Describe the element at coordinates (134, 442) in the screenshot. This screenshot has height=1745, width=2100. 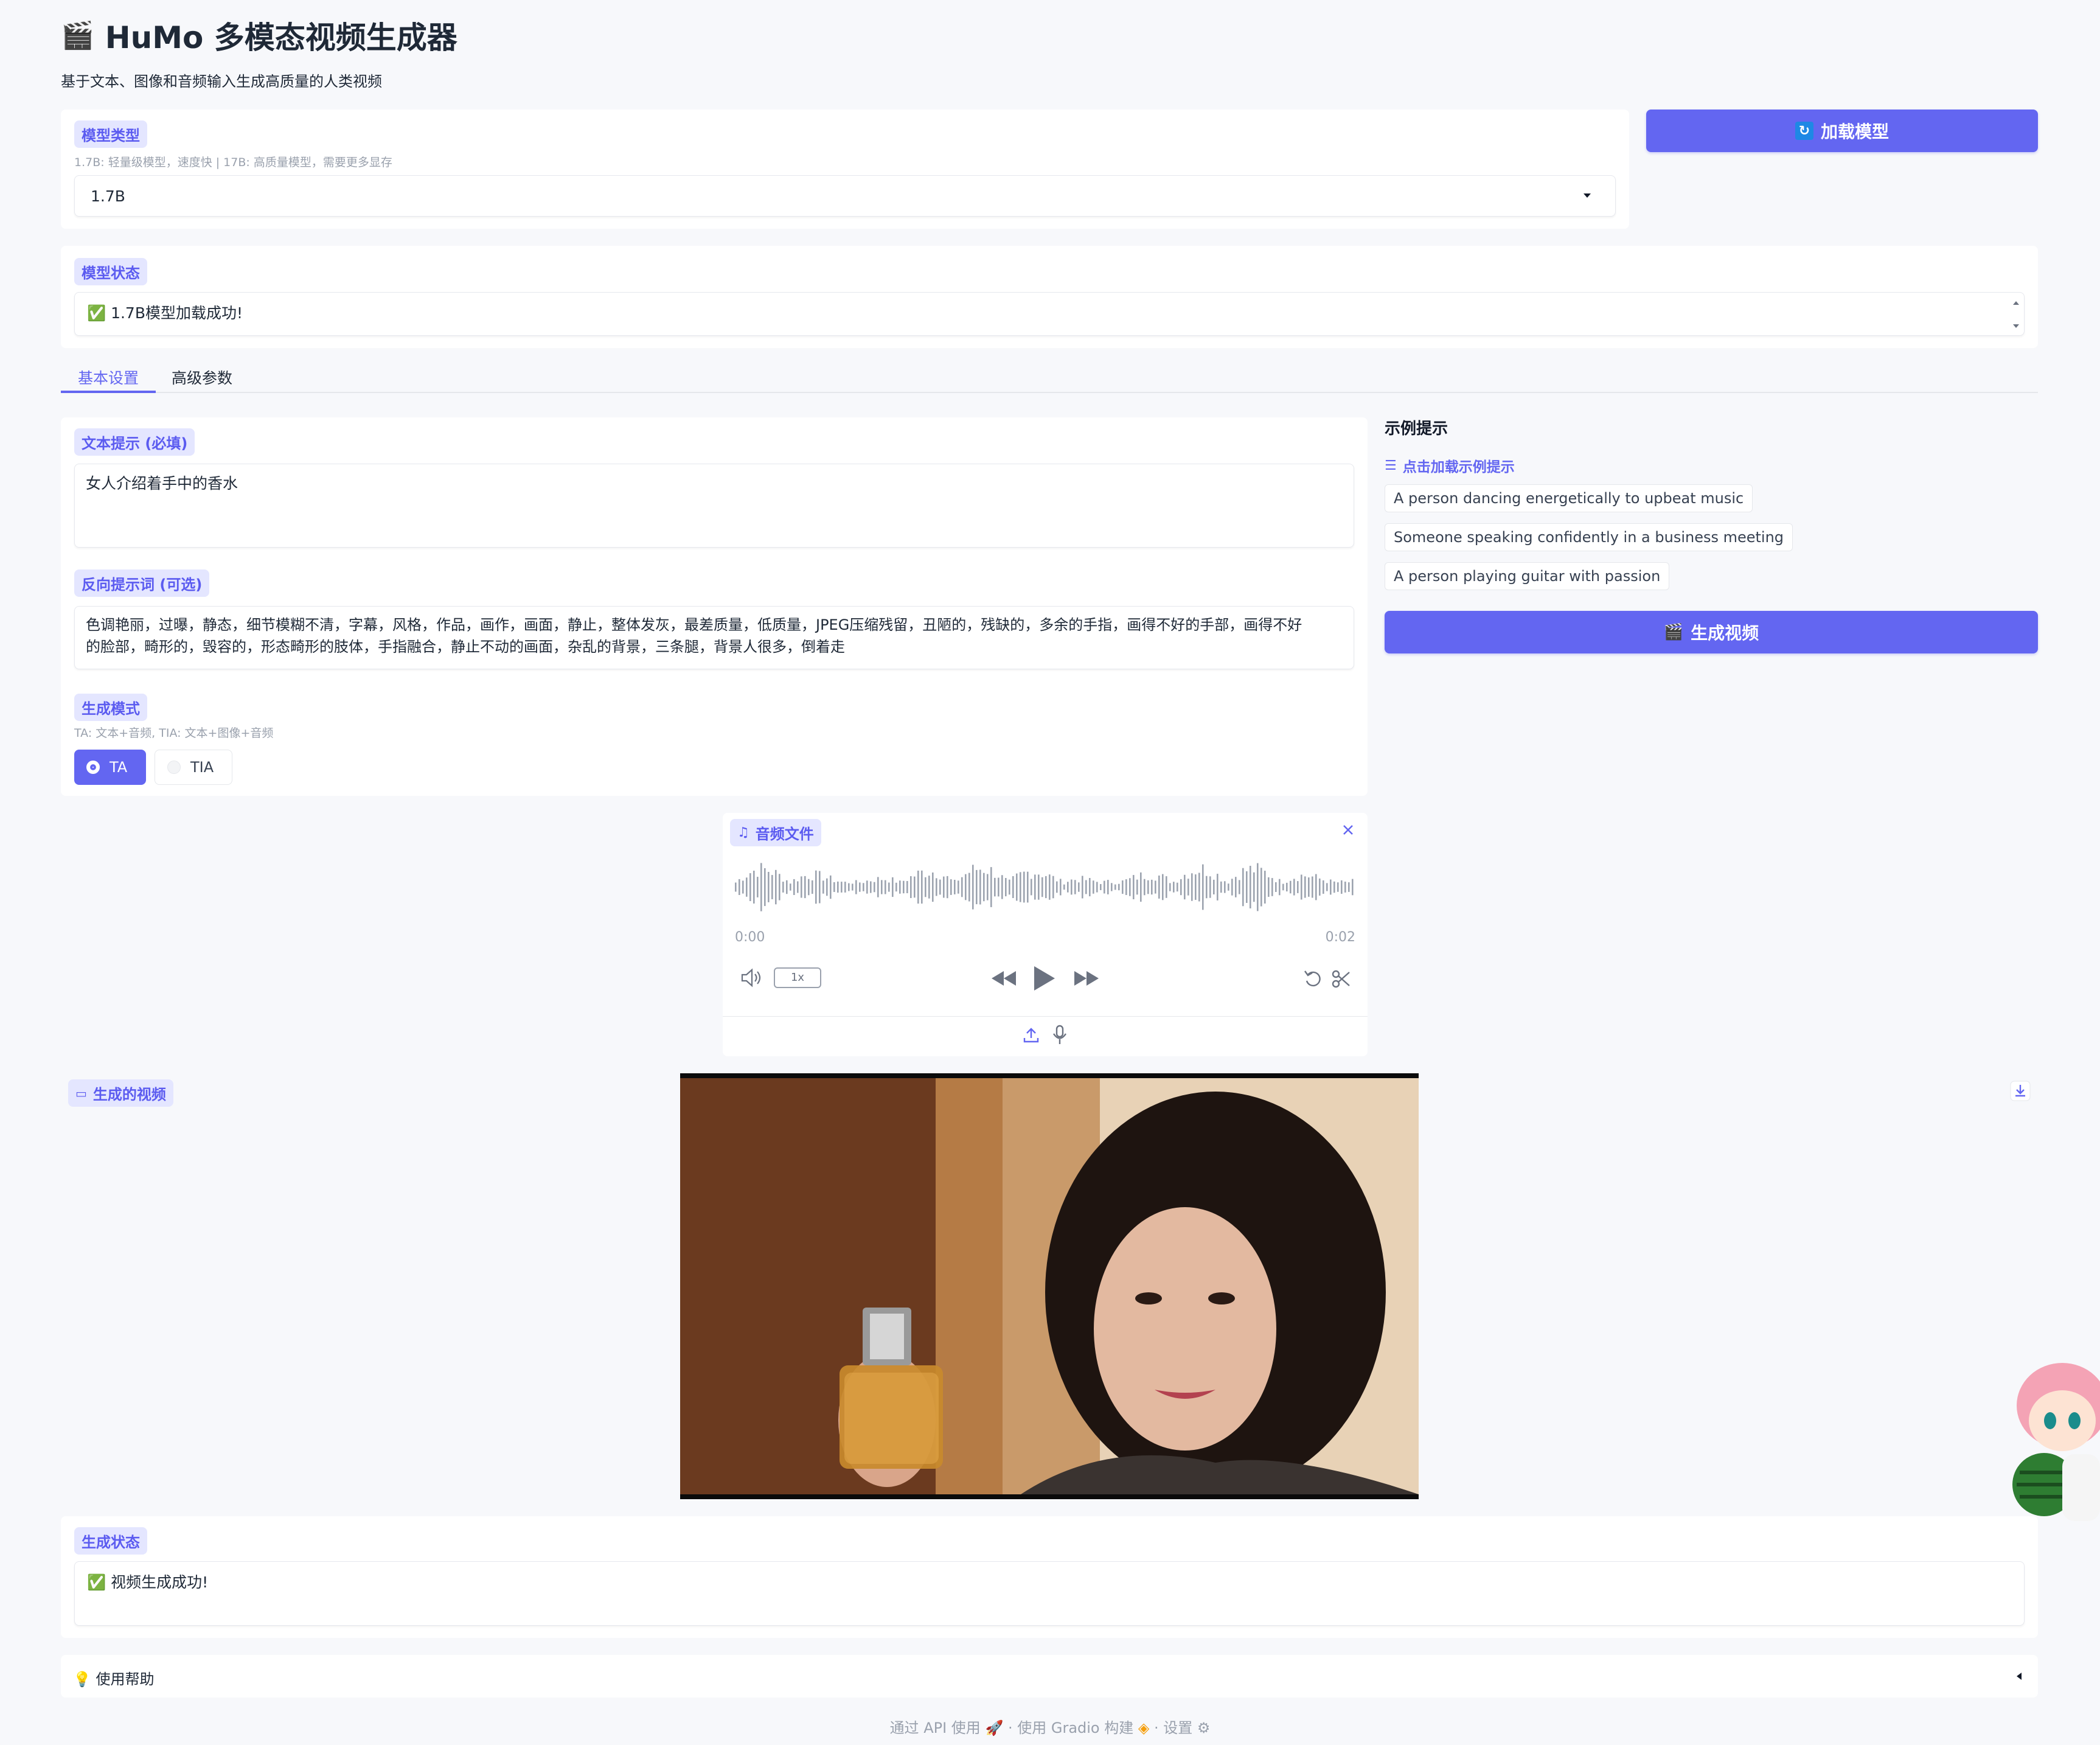
I see `text-prompt-label: 文本提示 (必填)` at that location.